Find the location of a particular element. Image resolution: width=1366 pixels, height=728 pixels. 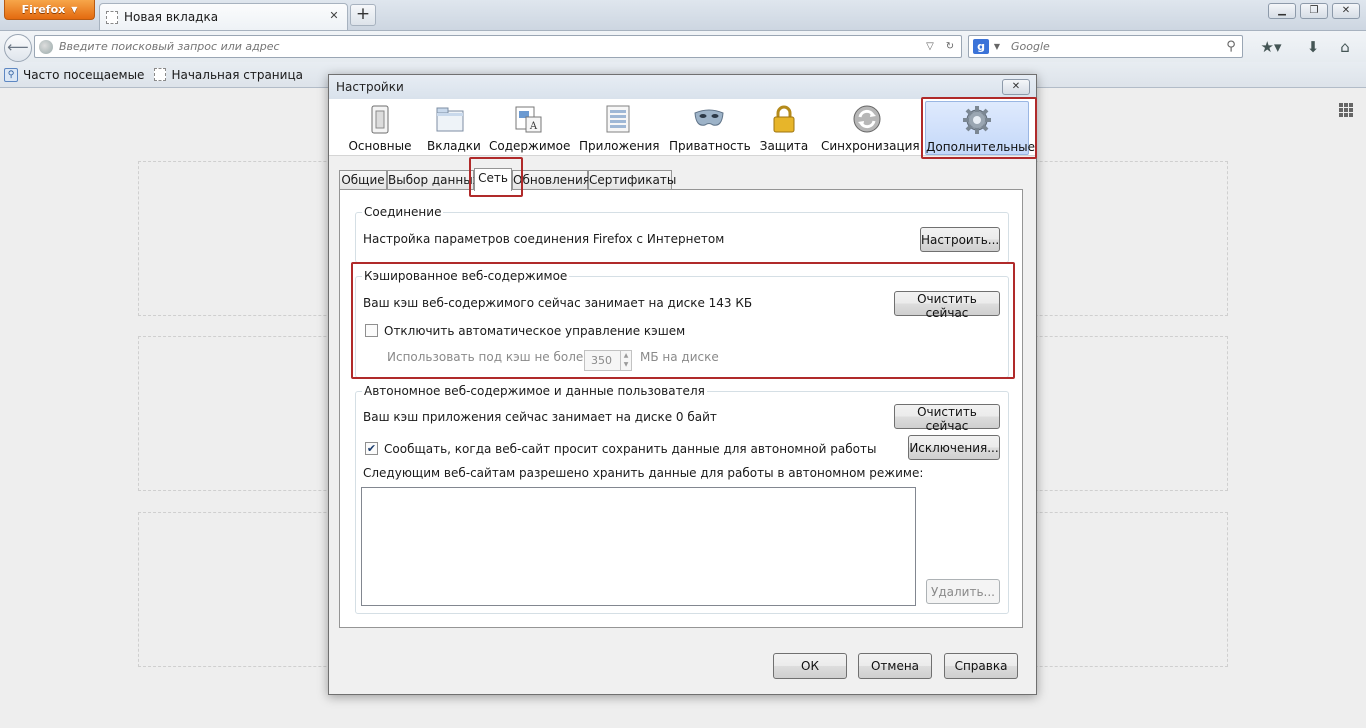

firefox-menu-button: Firefox ▼ is located at coordinates (49, 10).